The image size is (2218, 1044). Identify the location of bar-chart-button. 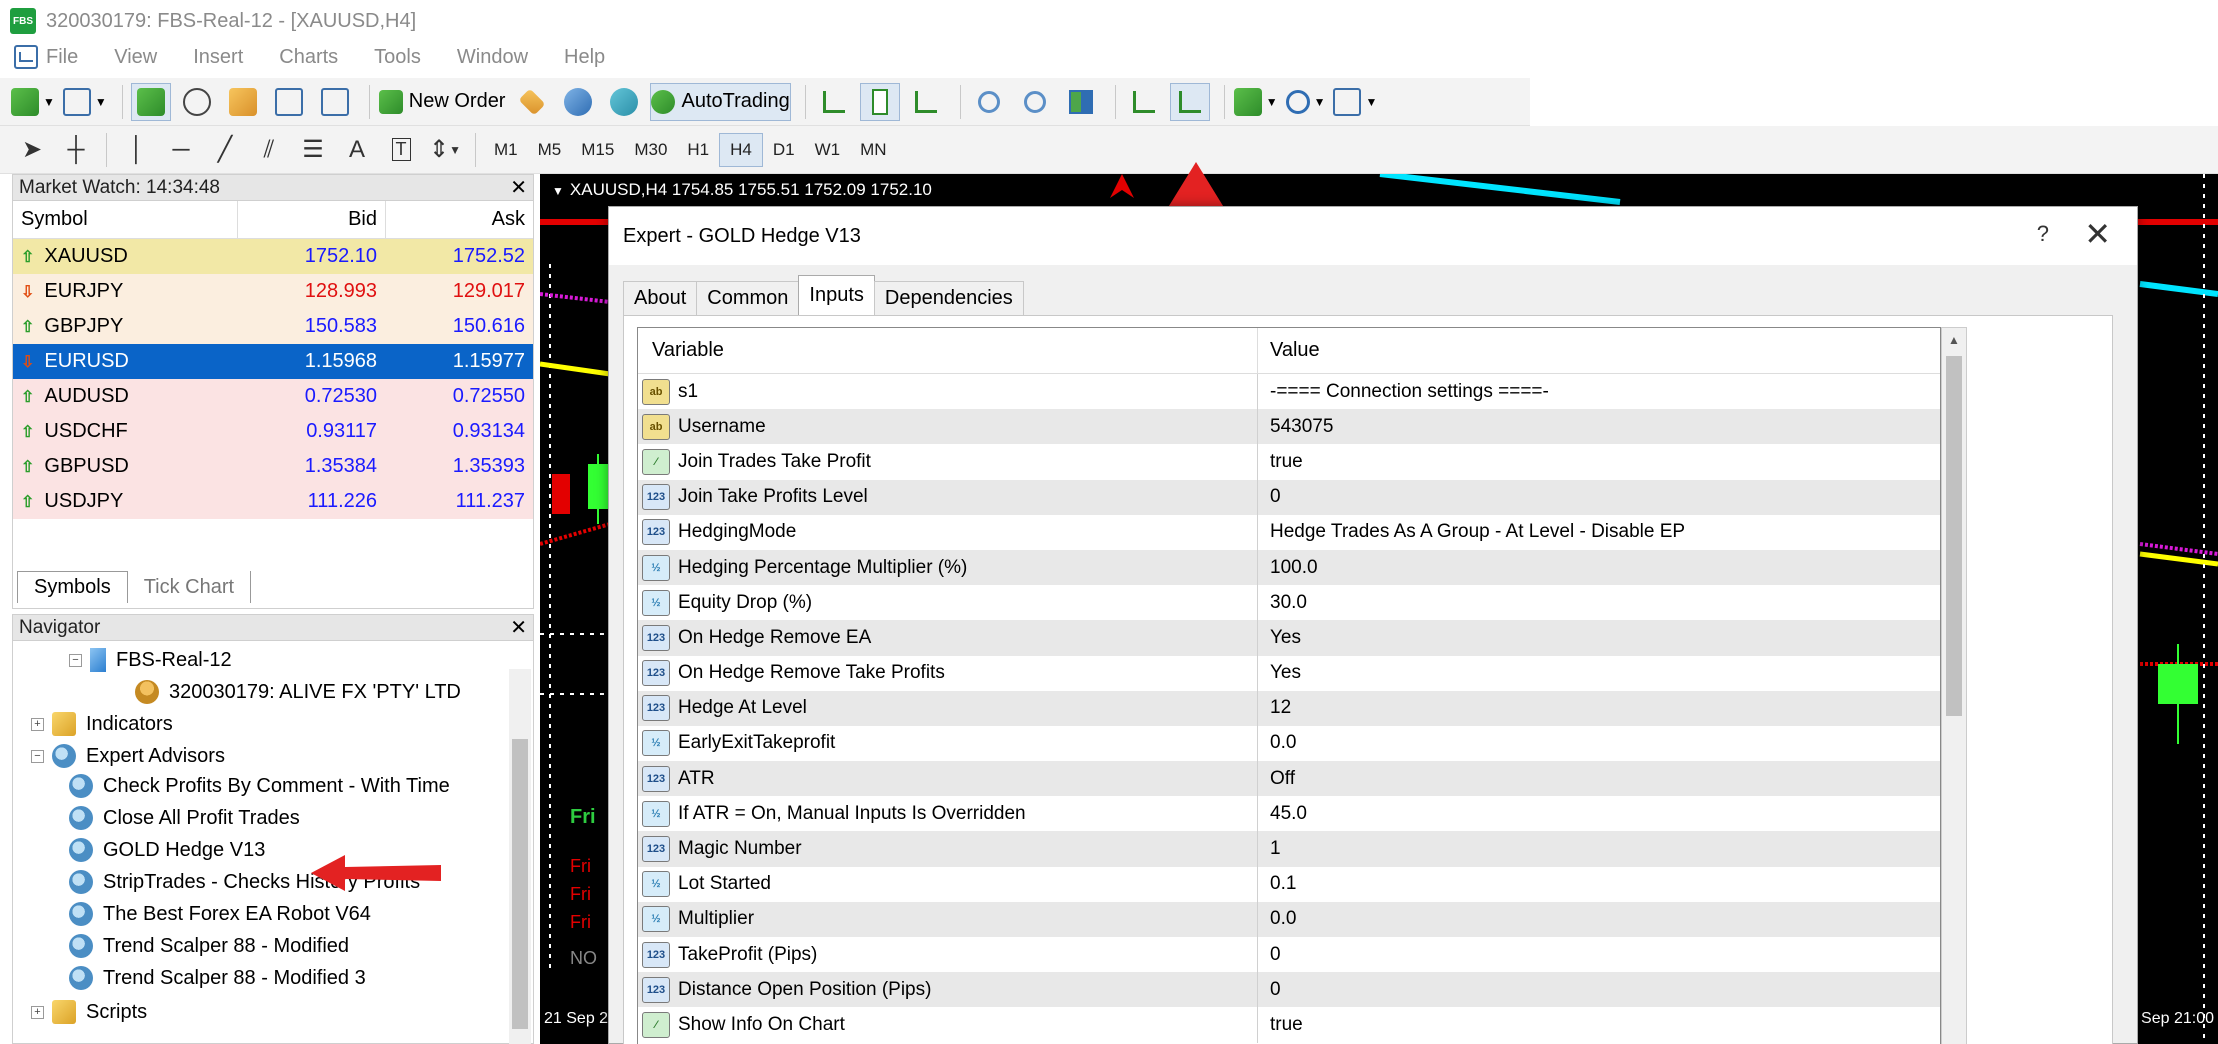
(834, 102).